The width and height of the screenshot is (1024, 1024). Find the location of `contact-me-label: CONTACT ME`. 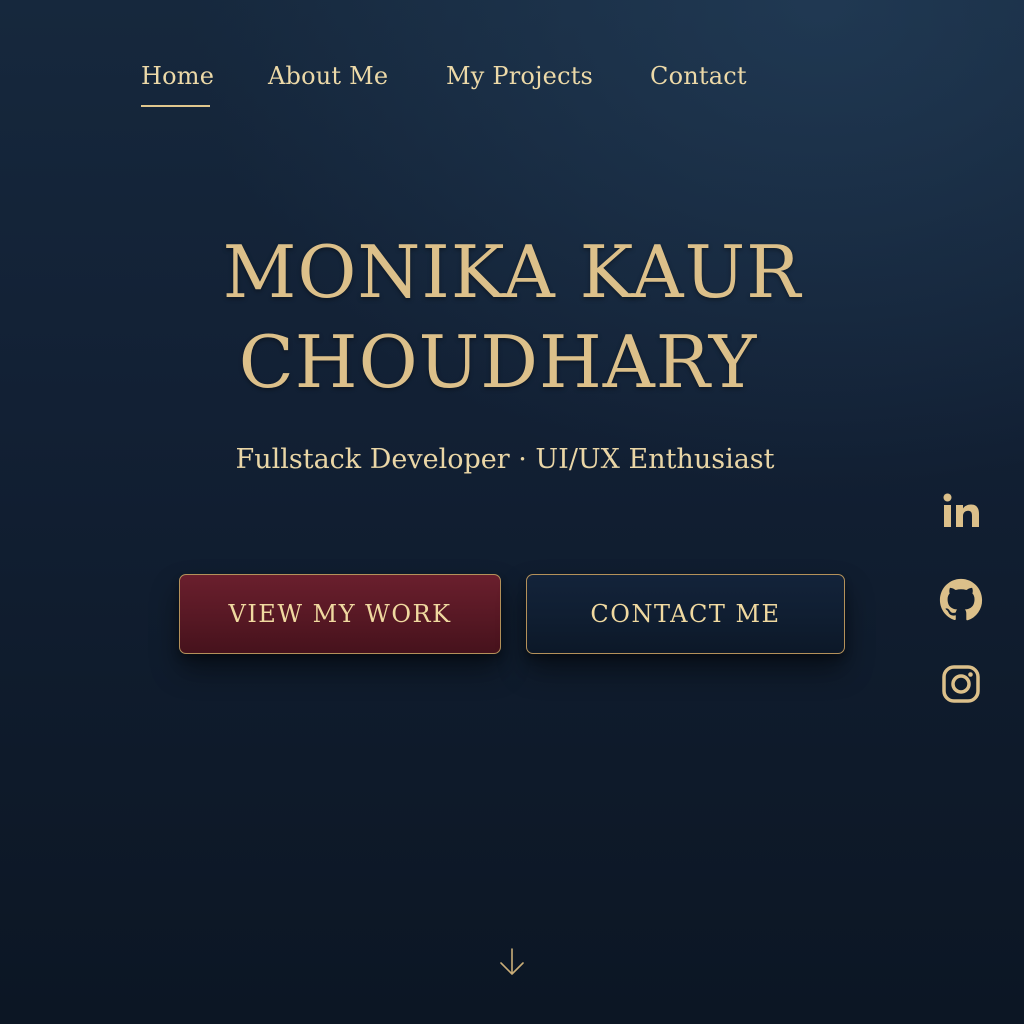

contact-me-label: CONTACT ME is located at coordinates (685, 614).